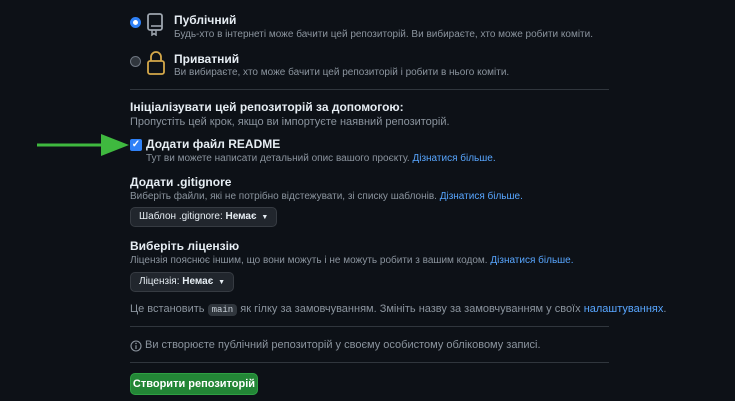 The image size is (735, 401). Describe the element at coordinates (185, 246) in the screenshot. I see `license-heading: Виберіть ліцензію` at that location.